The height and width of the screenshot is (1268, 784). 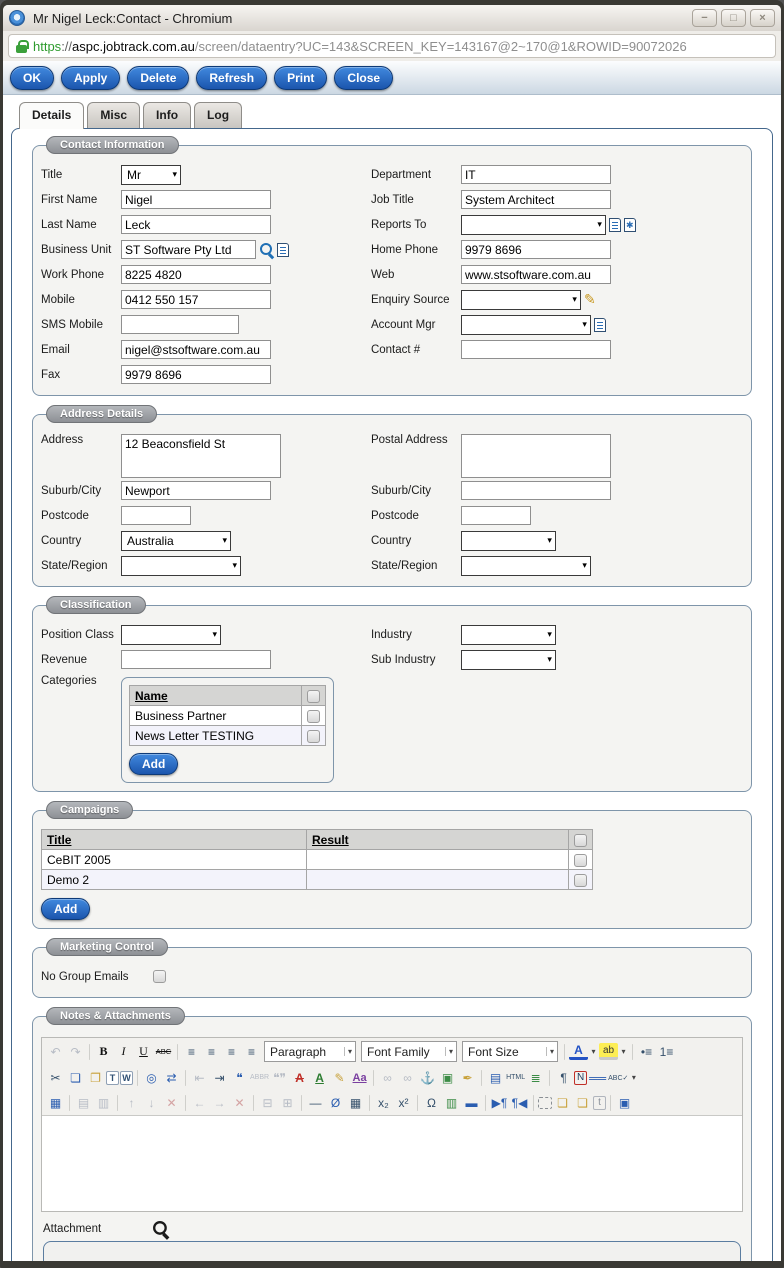 What do you see at coordinates (191, 1051) in the screenshot?
I see `align-left-icon: ≡` at bounding box center [191, 1051].